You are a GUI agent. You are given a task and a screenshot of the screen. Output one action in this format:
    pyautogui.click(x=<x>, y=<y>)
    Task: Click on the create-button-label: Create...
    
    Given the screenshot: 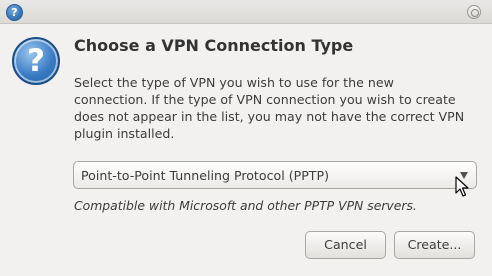 What is the action you would take?
    pyautogui.click(x=434, y=244)
    